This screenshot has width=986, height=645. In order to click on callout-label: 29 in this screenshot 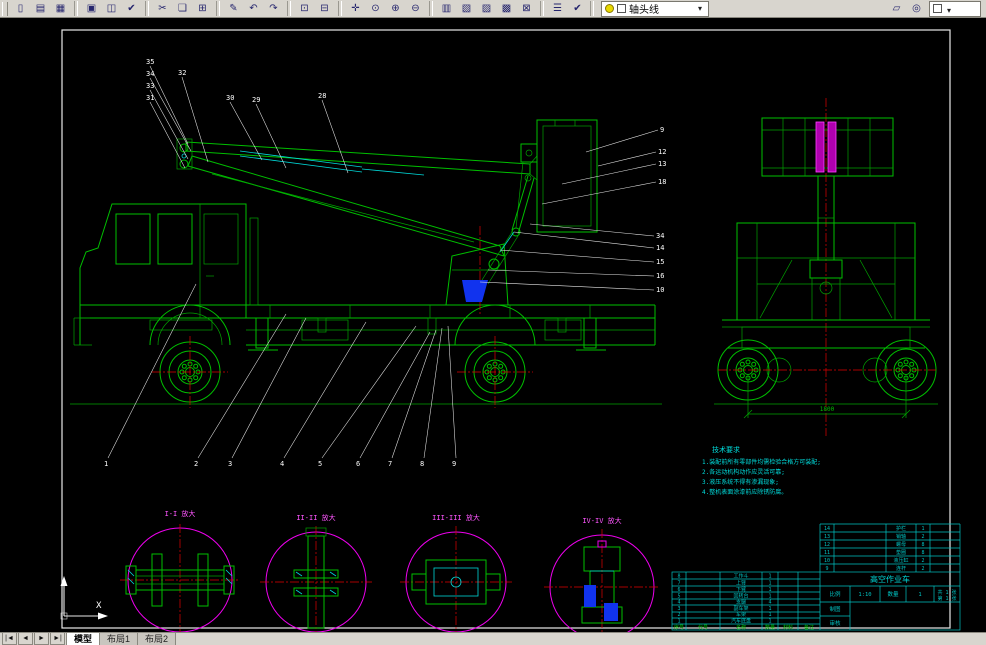, I will do `click(256, 100)`.